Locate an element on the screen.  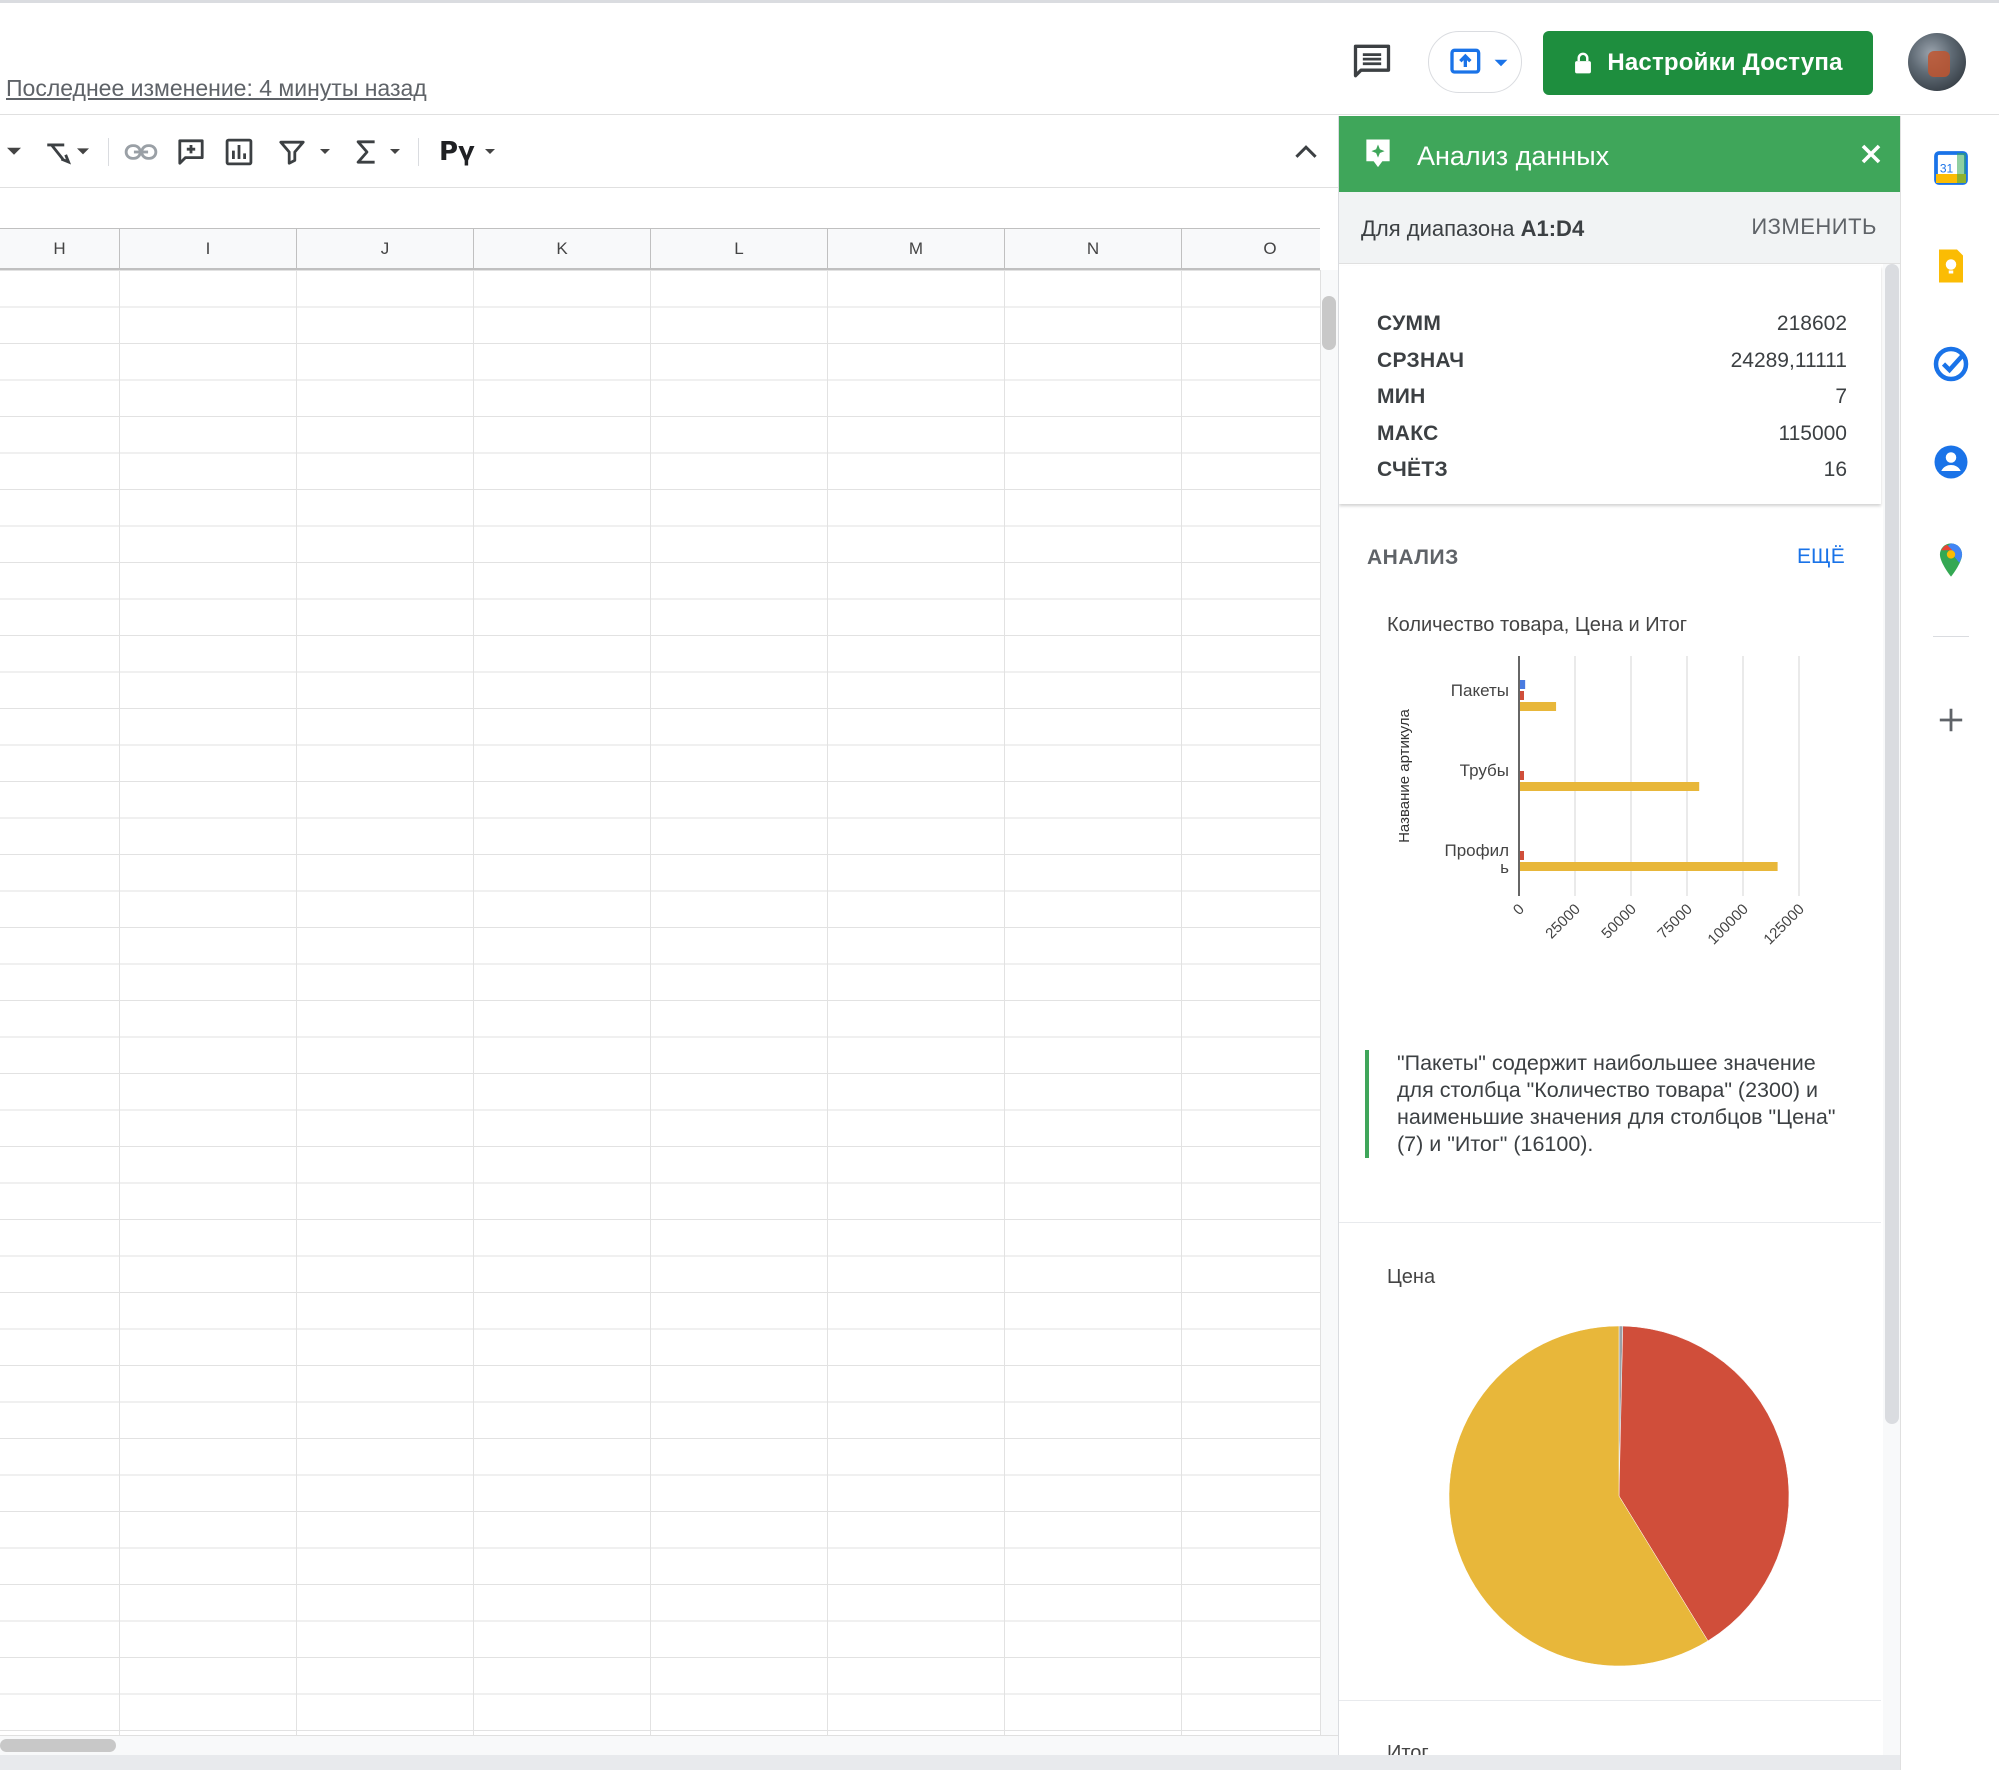
dropdown-arrow-button is located at coordinates (14, 152).